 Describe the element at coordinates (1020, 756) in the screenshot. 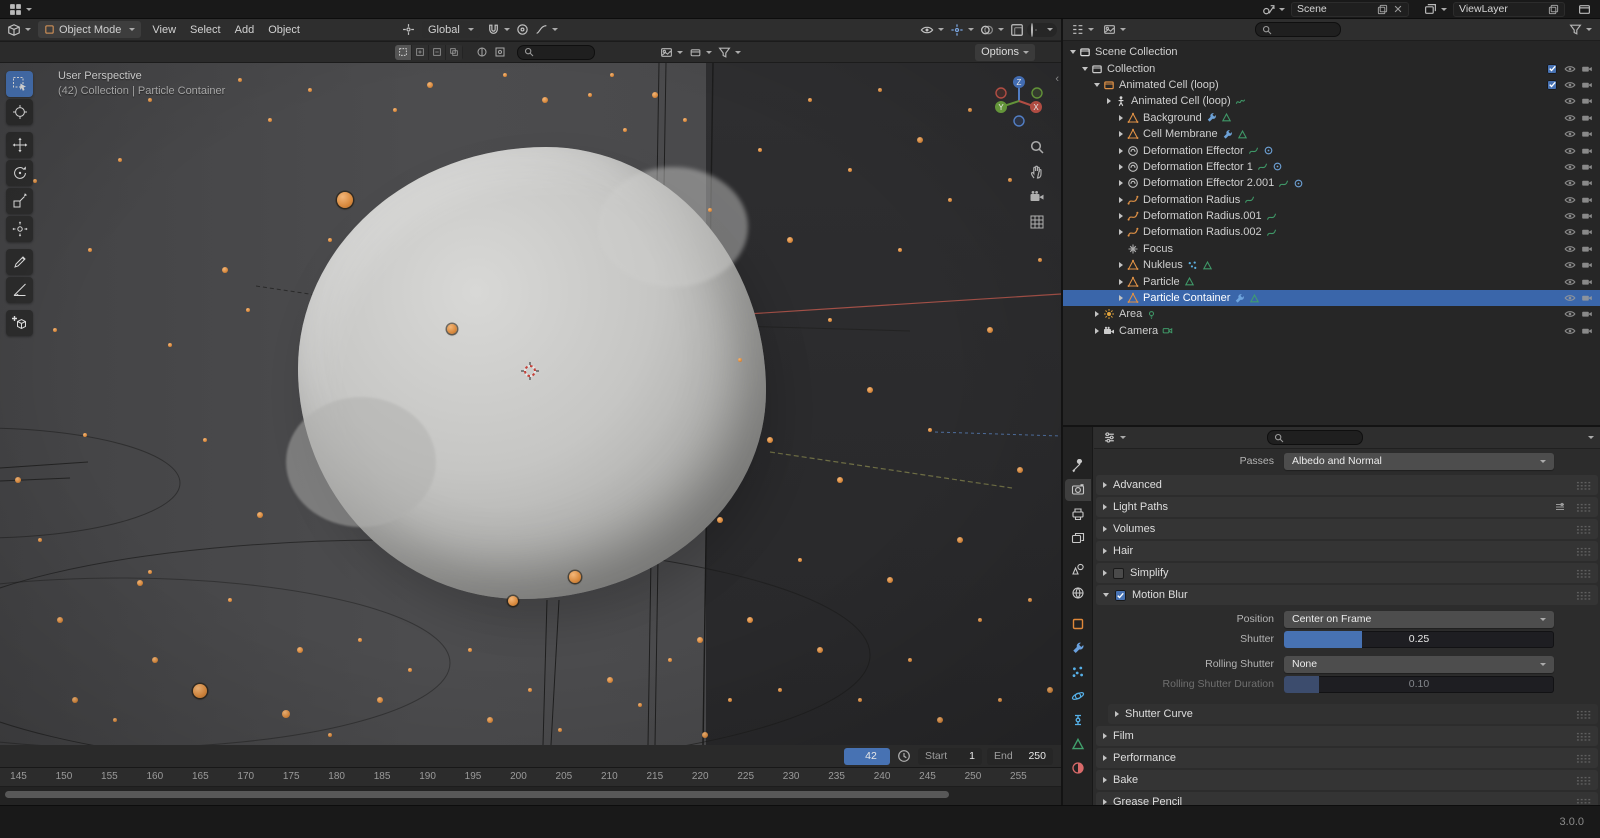

I see `frame-end-field: End 250` at that location.